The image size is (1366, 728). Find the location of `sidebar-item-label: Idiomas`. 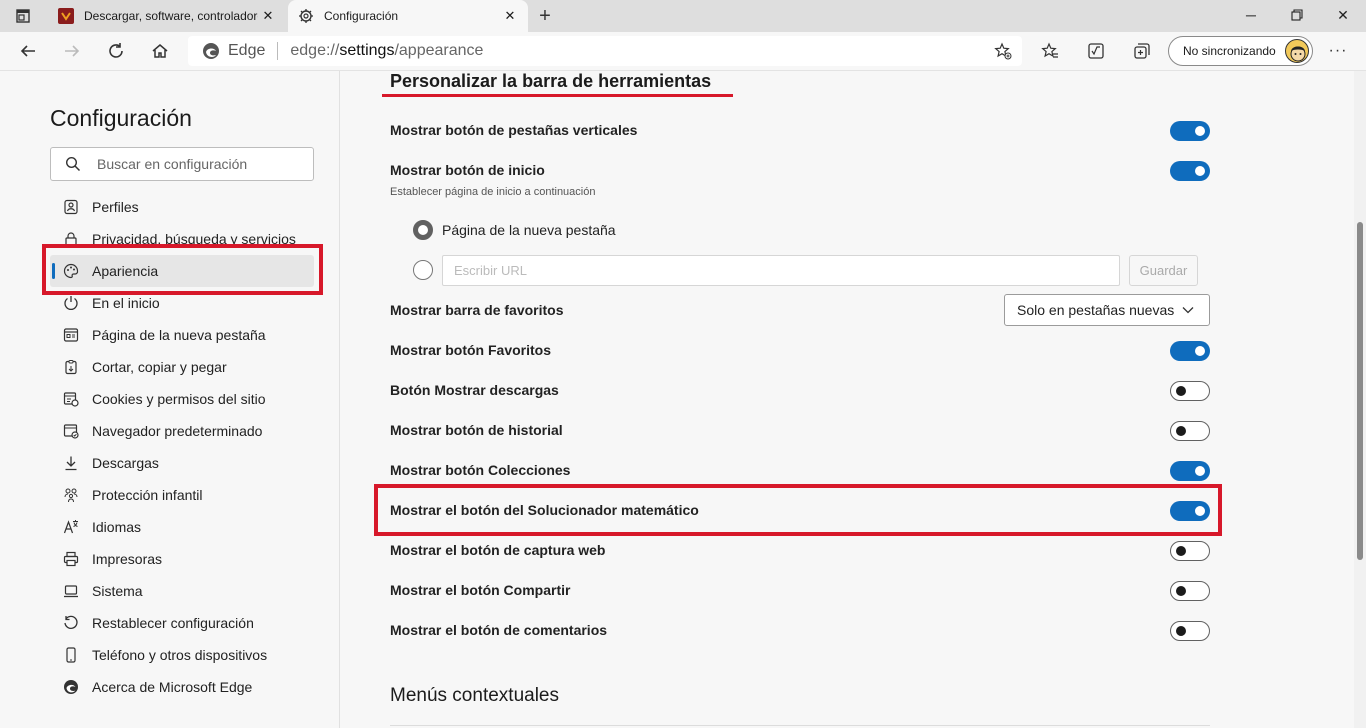

sidebar-item-label: Idiomas is located at coordinates (117, 527).